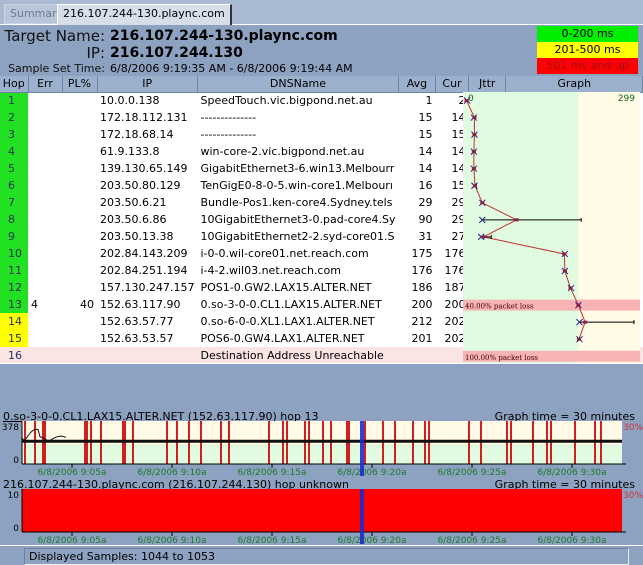  I want to click on col-err: Err, so click(45, 84).